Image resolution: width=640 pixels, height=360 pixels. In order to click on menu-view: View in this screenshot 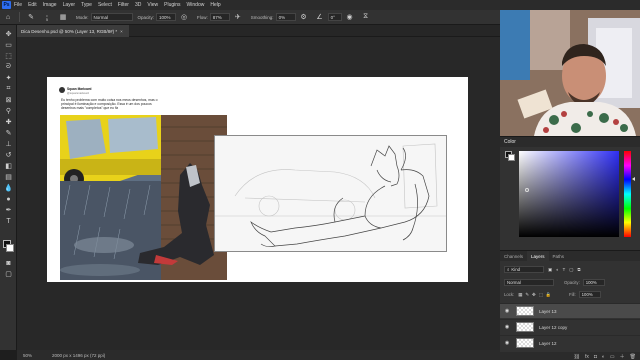, I will do `click(152, 5)`.